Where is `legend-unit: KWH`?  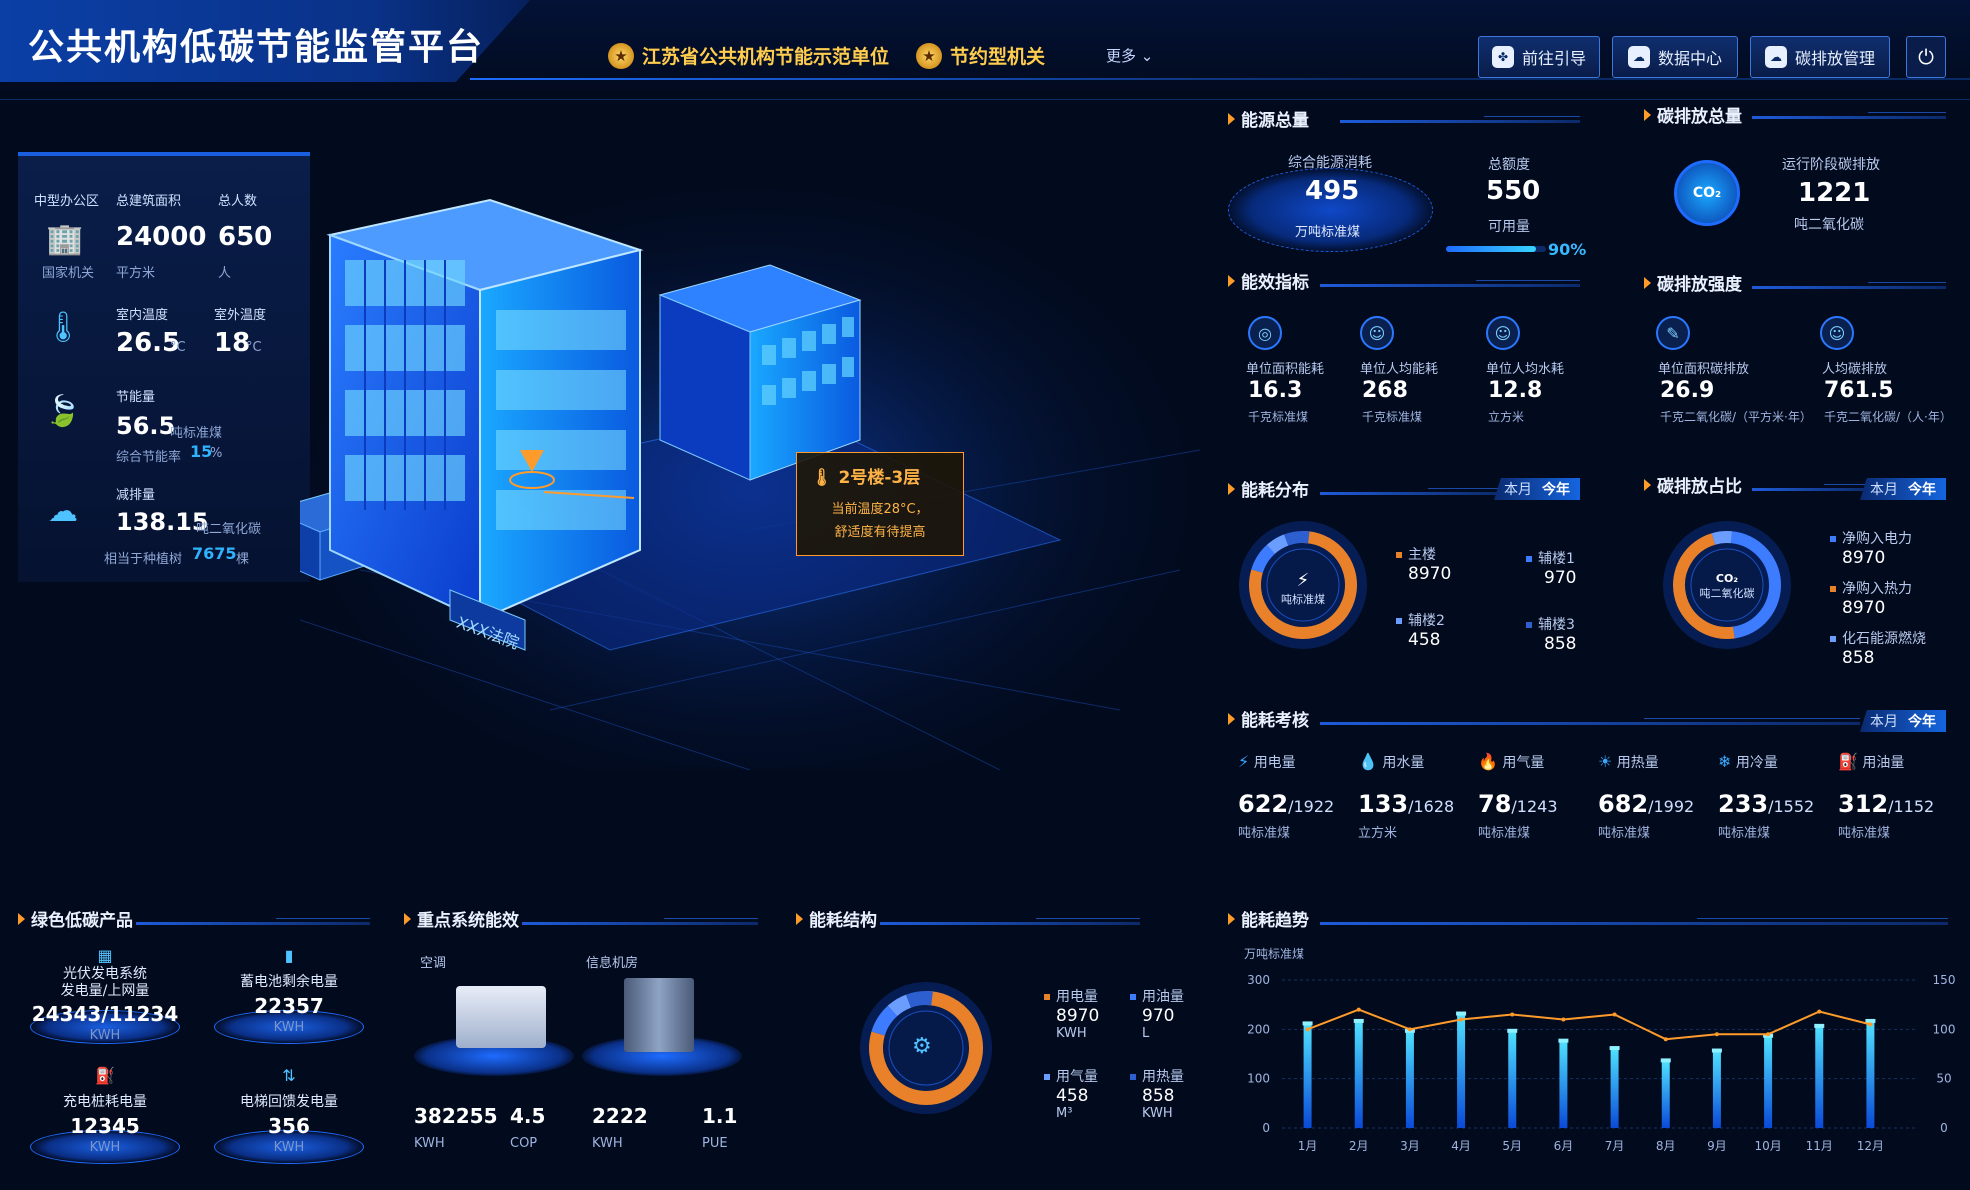 legend-unit: KWH is located at coordinates (1157, 1113).